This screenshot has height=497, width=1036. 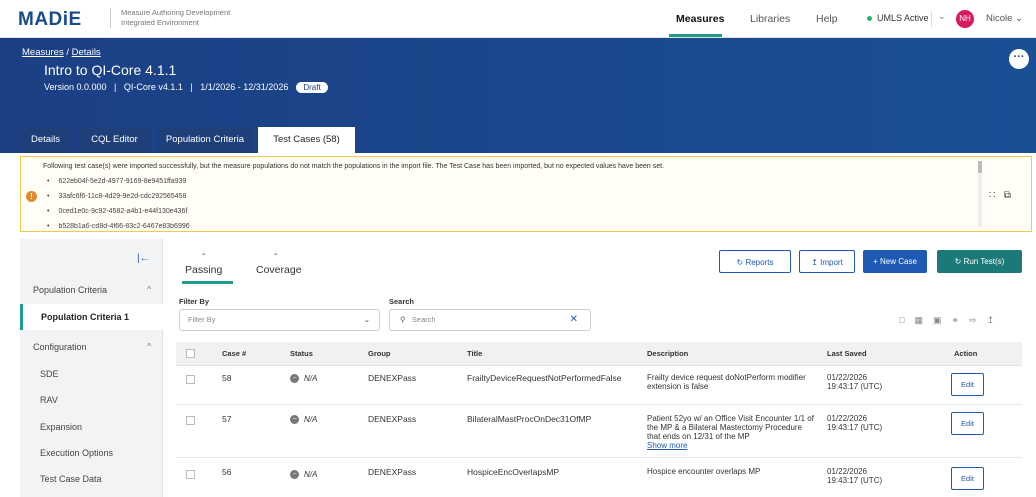 I want to click on new-case-button: + New Case, so click(x=895, y=261).